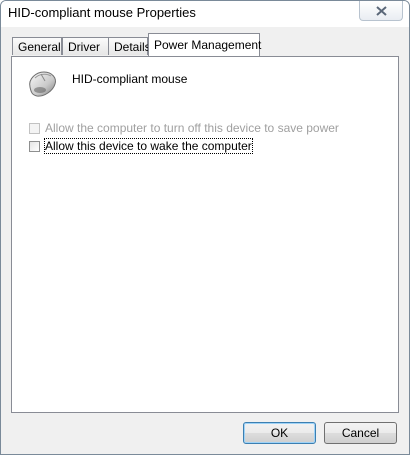 Image resolution: width=410 pixels, height=455 pixels. I want to click on allow-wake-label: Allow this device to wake the computer, so click(148, 146).